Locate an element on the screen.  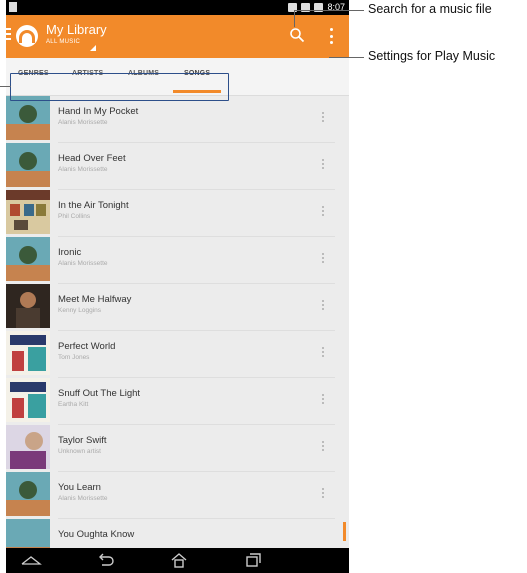
list-item: You Learn Alanis Morissette is located at coordinates (177, 495).